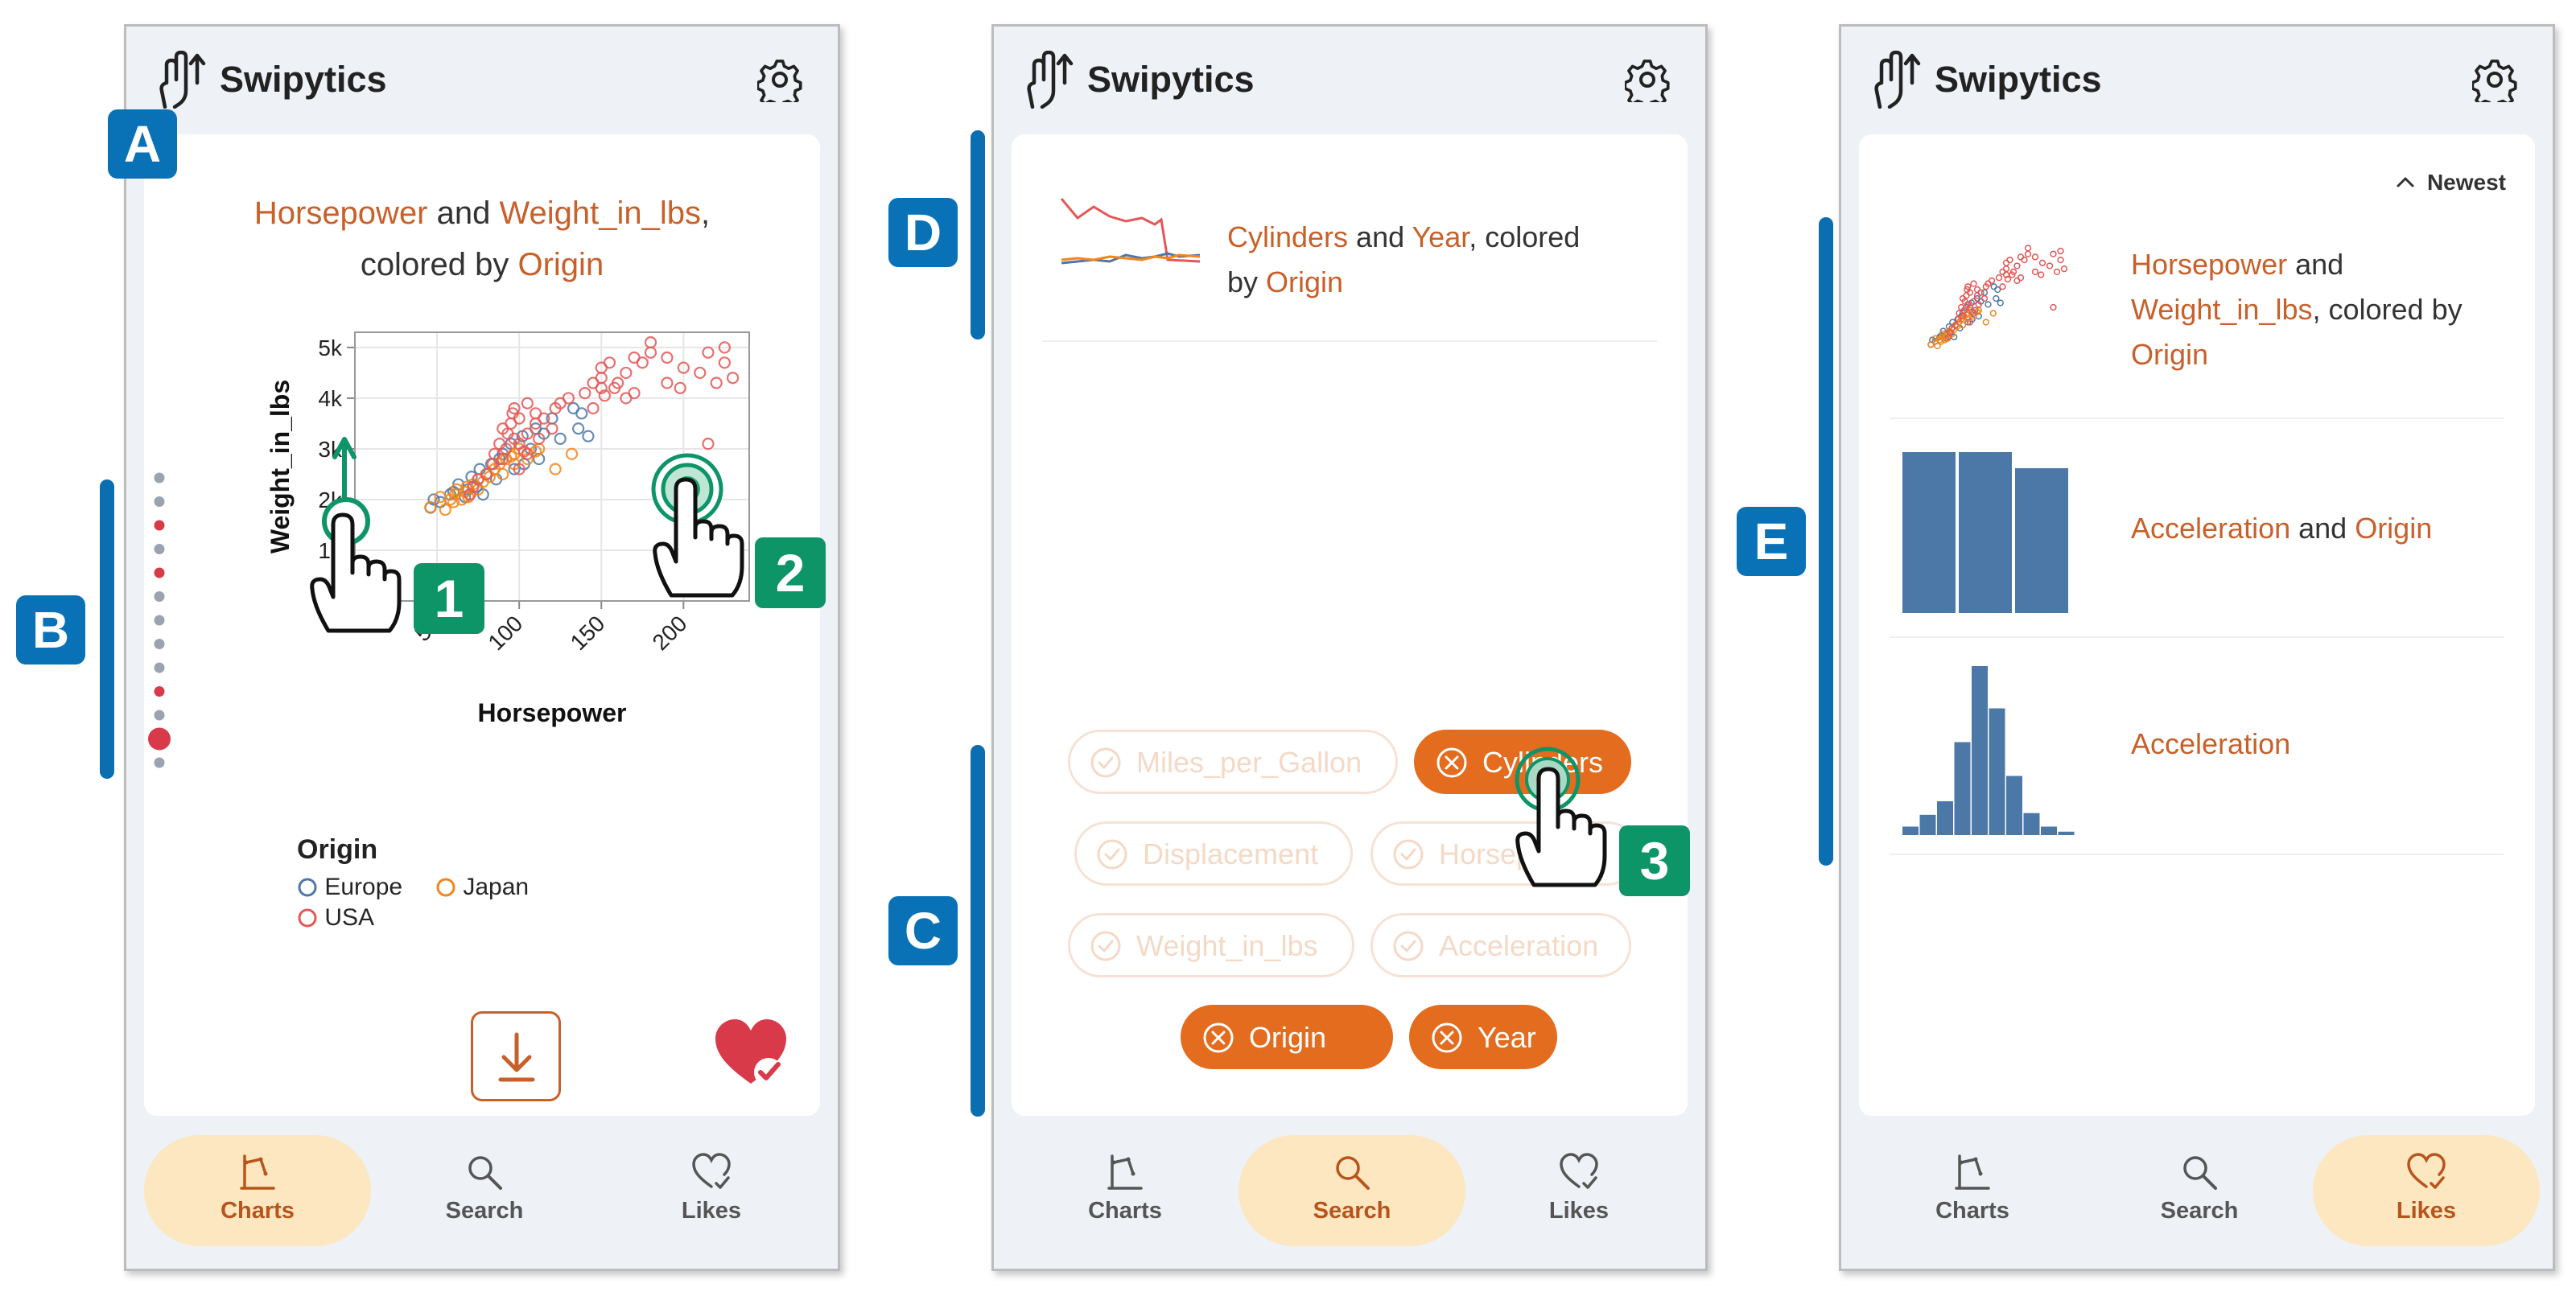 The image size is (2576, 1292). Describe the element at coordinates (1213, 853) in the screenshot. I see `field-pill-displacement: Displacement` at that location.